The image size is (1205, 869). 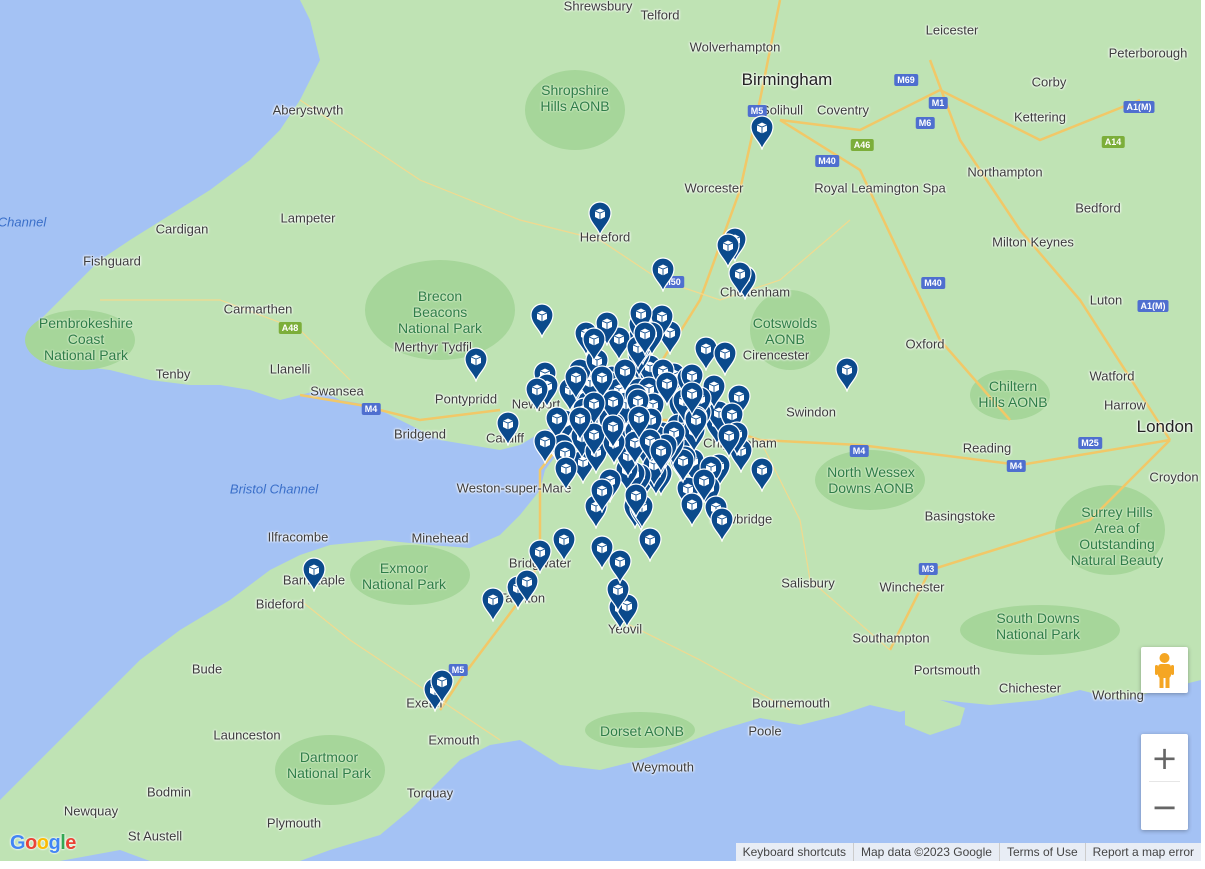 I want to click on road-shield: M3, so click(x=928, y=569).